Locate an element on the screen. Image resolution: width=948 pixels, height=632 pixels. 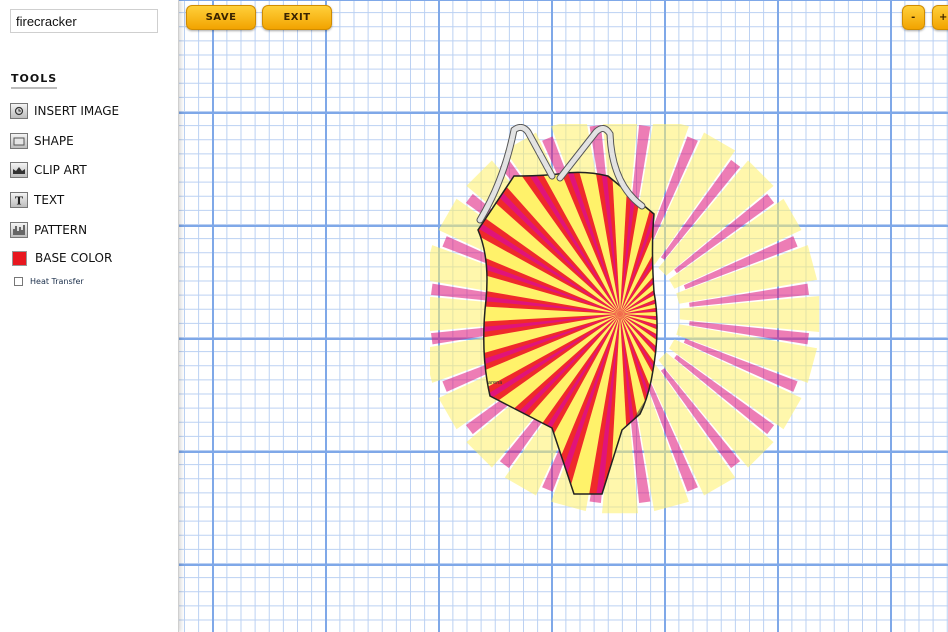
clip-art-tool: CLIP ART is located at coordinates (48, 170).